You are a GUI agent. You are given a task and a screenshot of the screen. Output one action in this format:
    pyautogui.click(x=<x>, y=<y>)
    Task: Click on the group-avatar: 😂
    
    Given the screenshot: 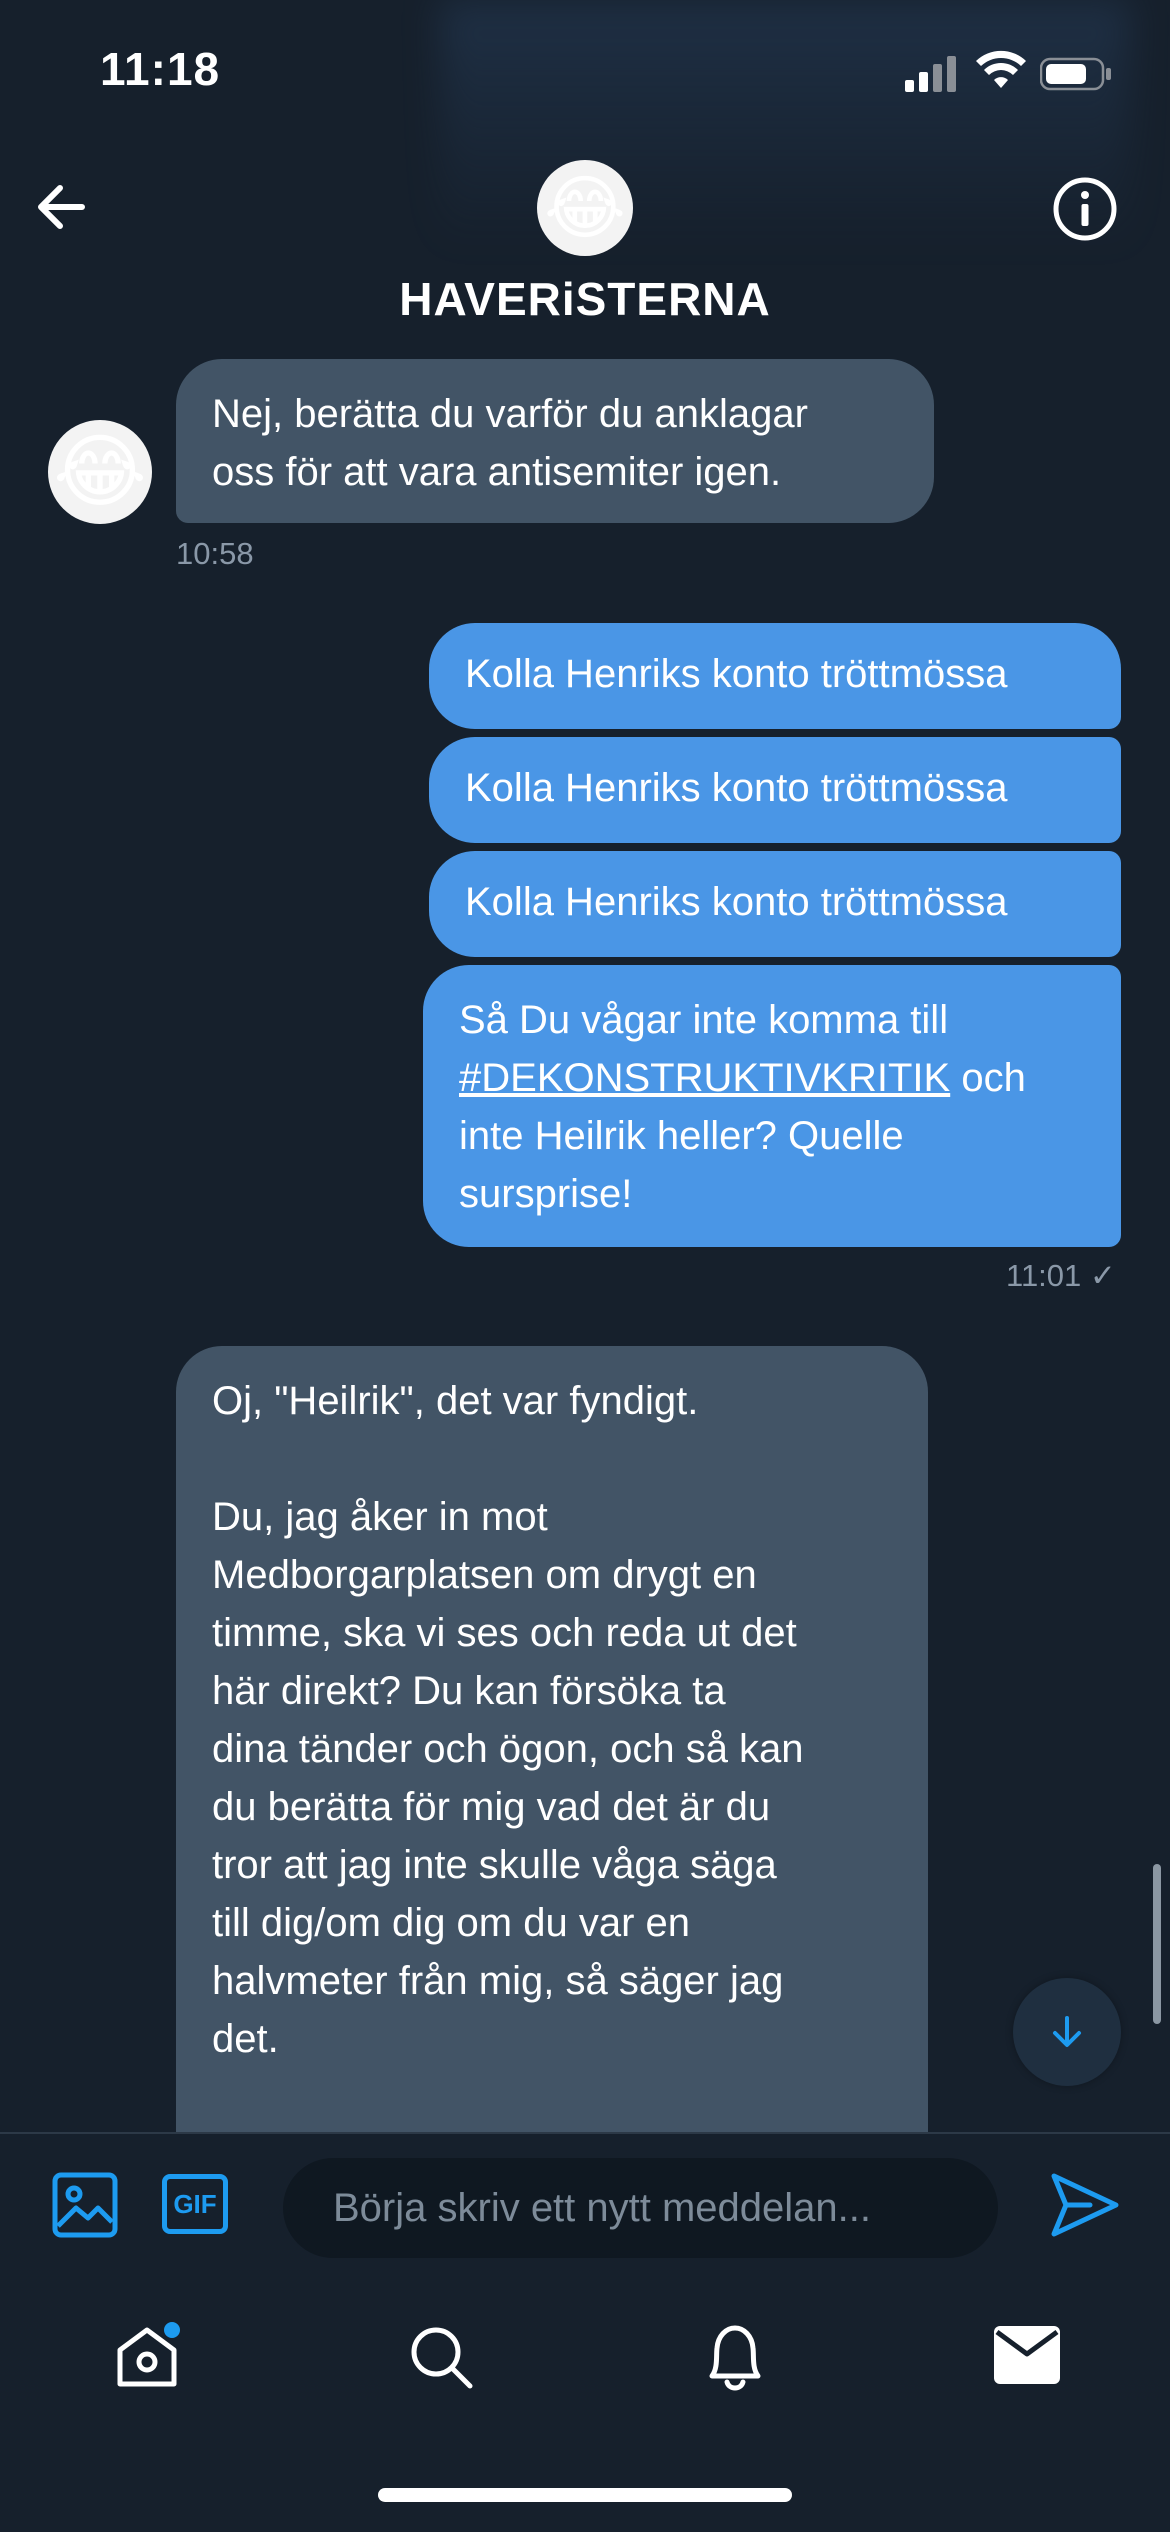 What is the action you would take?
    pyautogui.click(x=585, y=208)
    